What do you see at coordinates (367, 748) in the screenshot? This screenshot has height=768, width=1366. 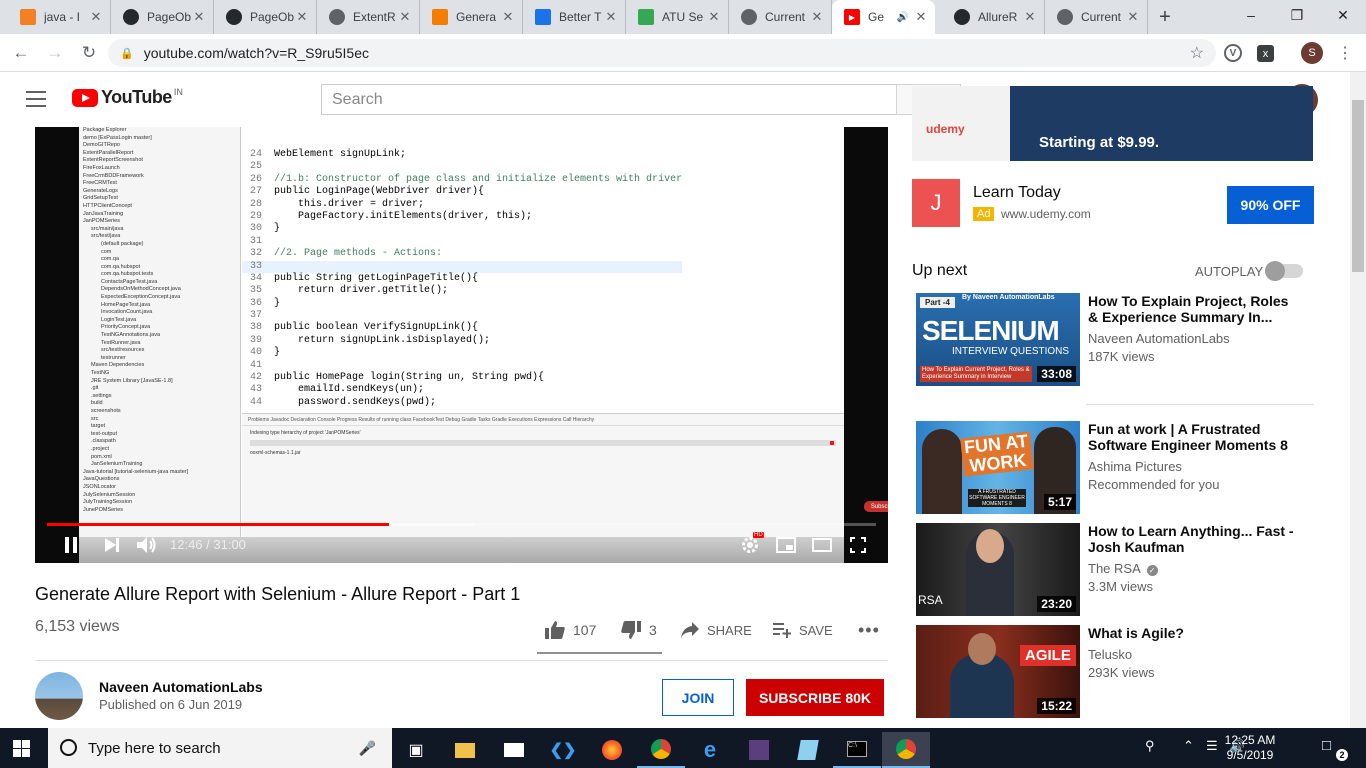 I see `microphone-icon: 🎤` at bounding box center [367, 748].